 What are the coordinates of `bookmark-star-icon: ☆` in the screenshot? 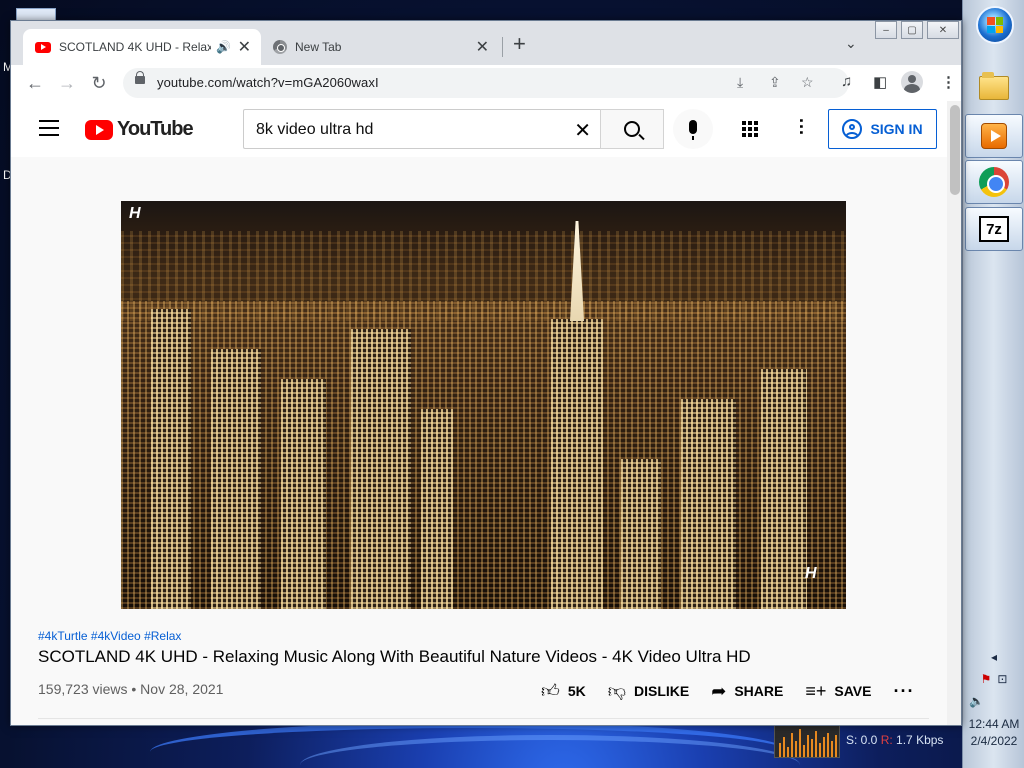 It's located at (807, 82).